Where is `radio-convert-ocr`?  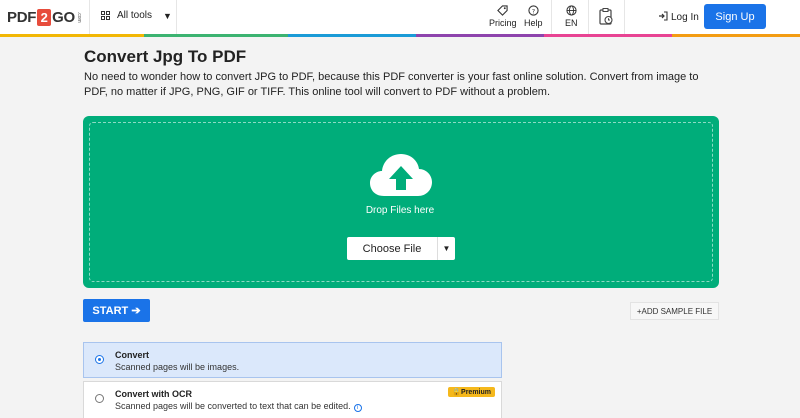
radio-convert-ocr is located at coordinates (99, 398).